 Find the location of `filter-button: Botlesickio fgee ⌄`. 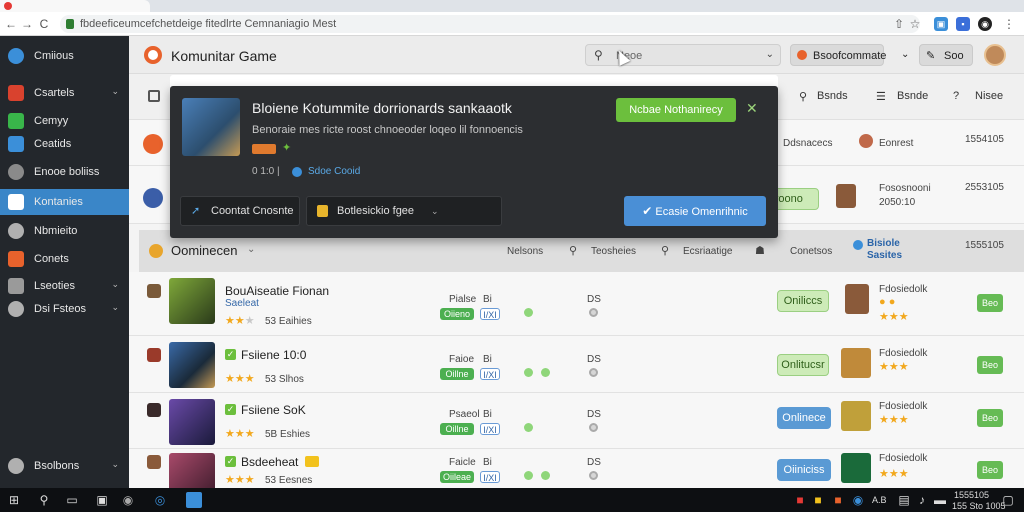

filter-button: Botlesickio fgee ⌄ is located at coordinates (404, 211).